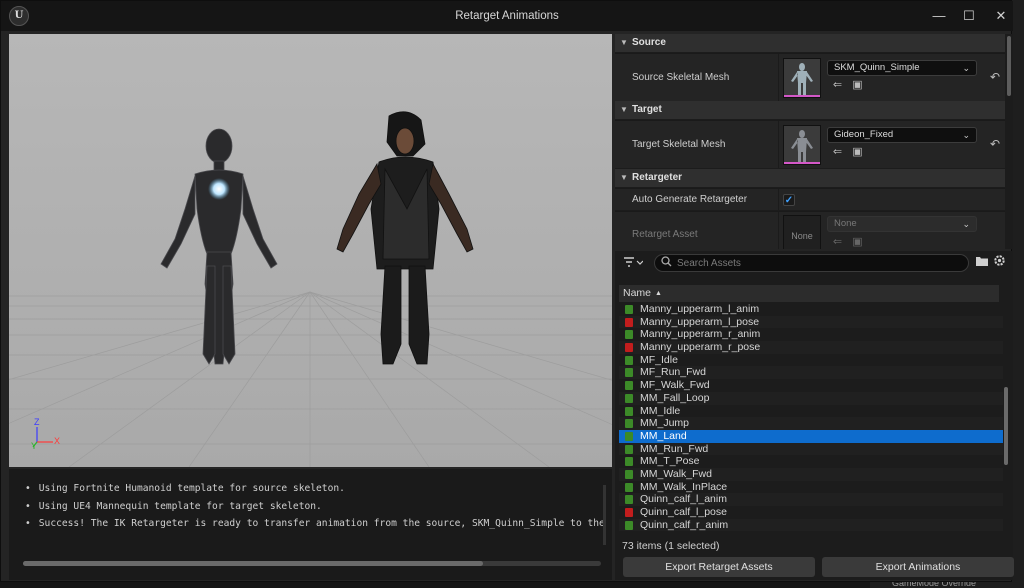  I want to click on target-mesh-thumbnail, so click(802, 145).